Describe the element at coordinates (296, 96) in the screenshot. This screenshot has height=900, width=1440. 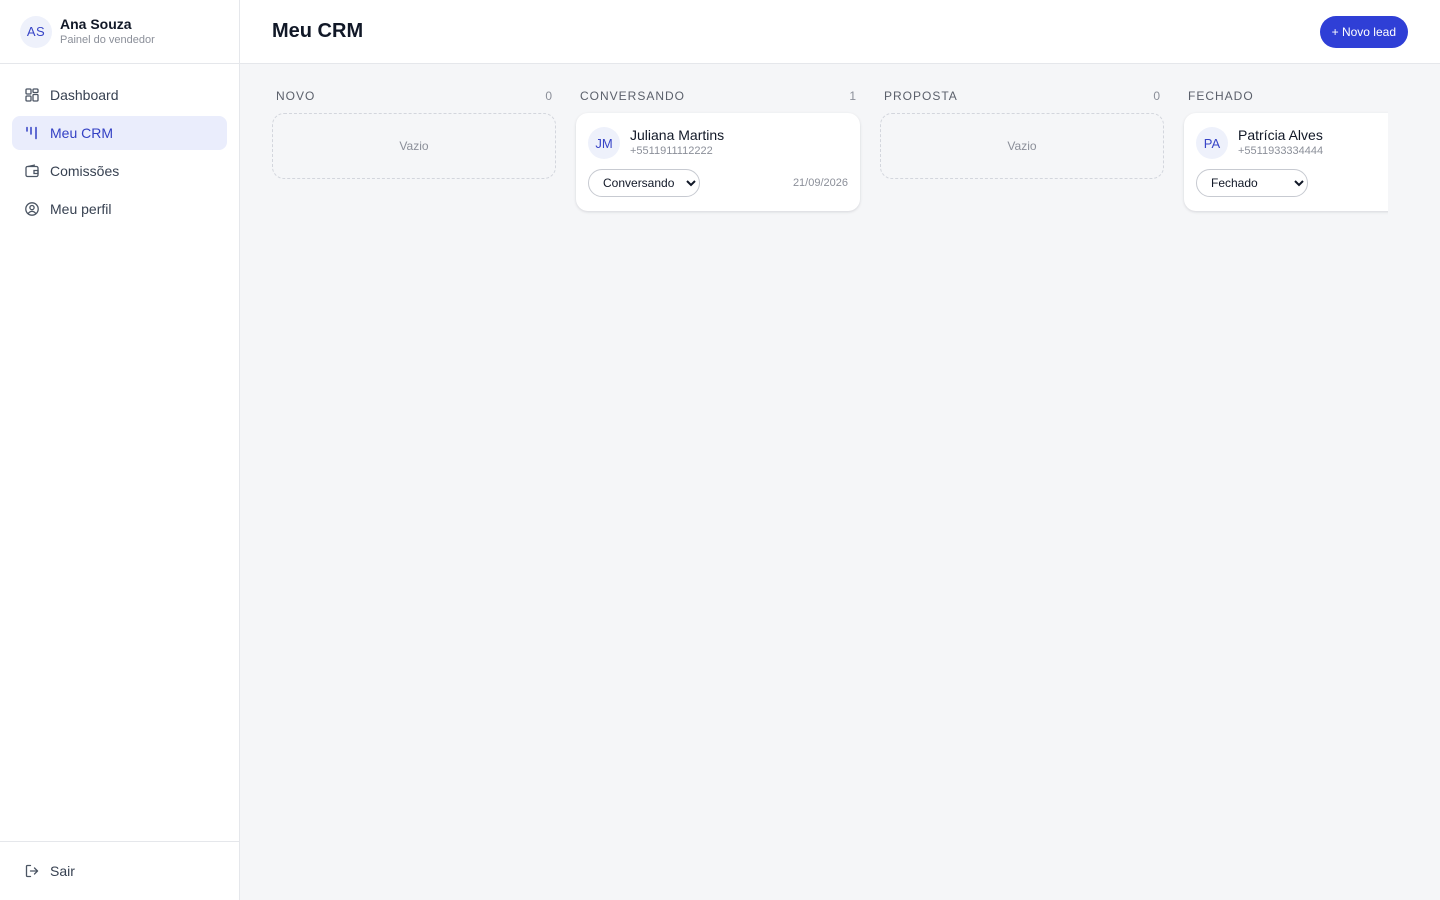
I see `column-title: NOVO` at that location.